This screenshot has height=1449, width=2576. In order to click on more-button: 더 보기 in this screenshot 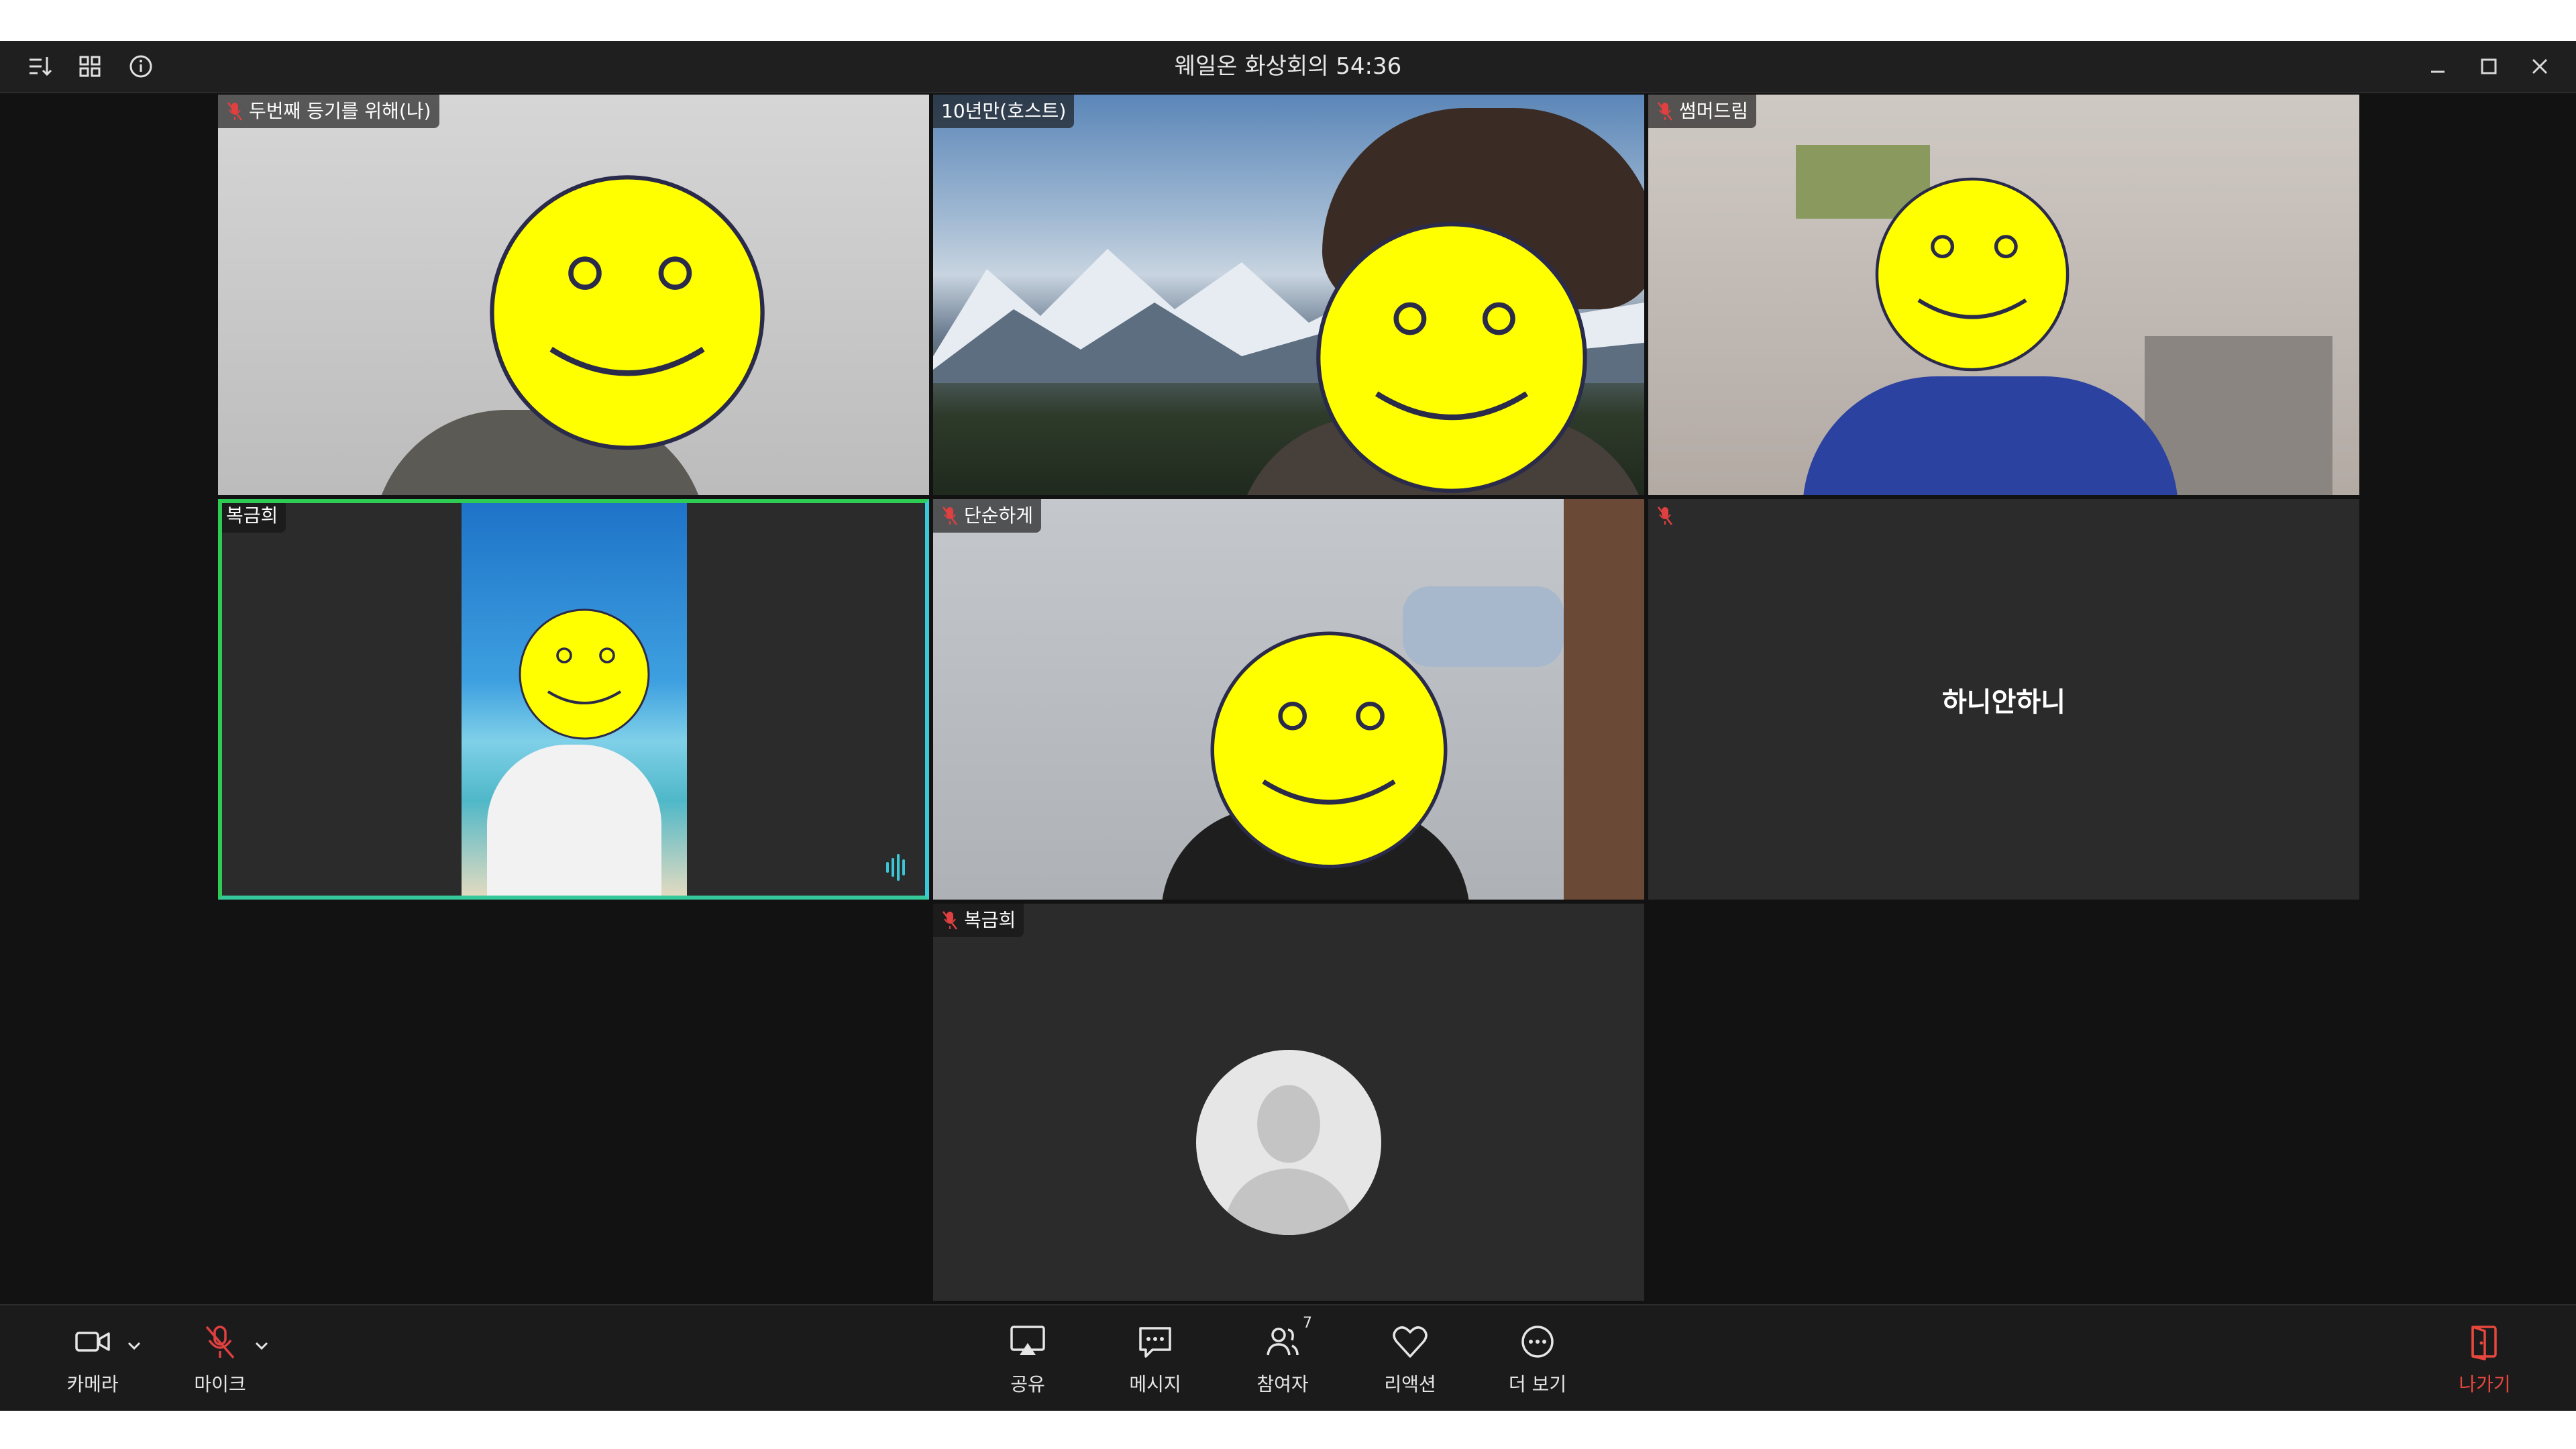, I will do `click(1537, 1358)`.